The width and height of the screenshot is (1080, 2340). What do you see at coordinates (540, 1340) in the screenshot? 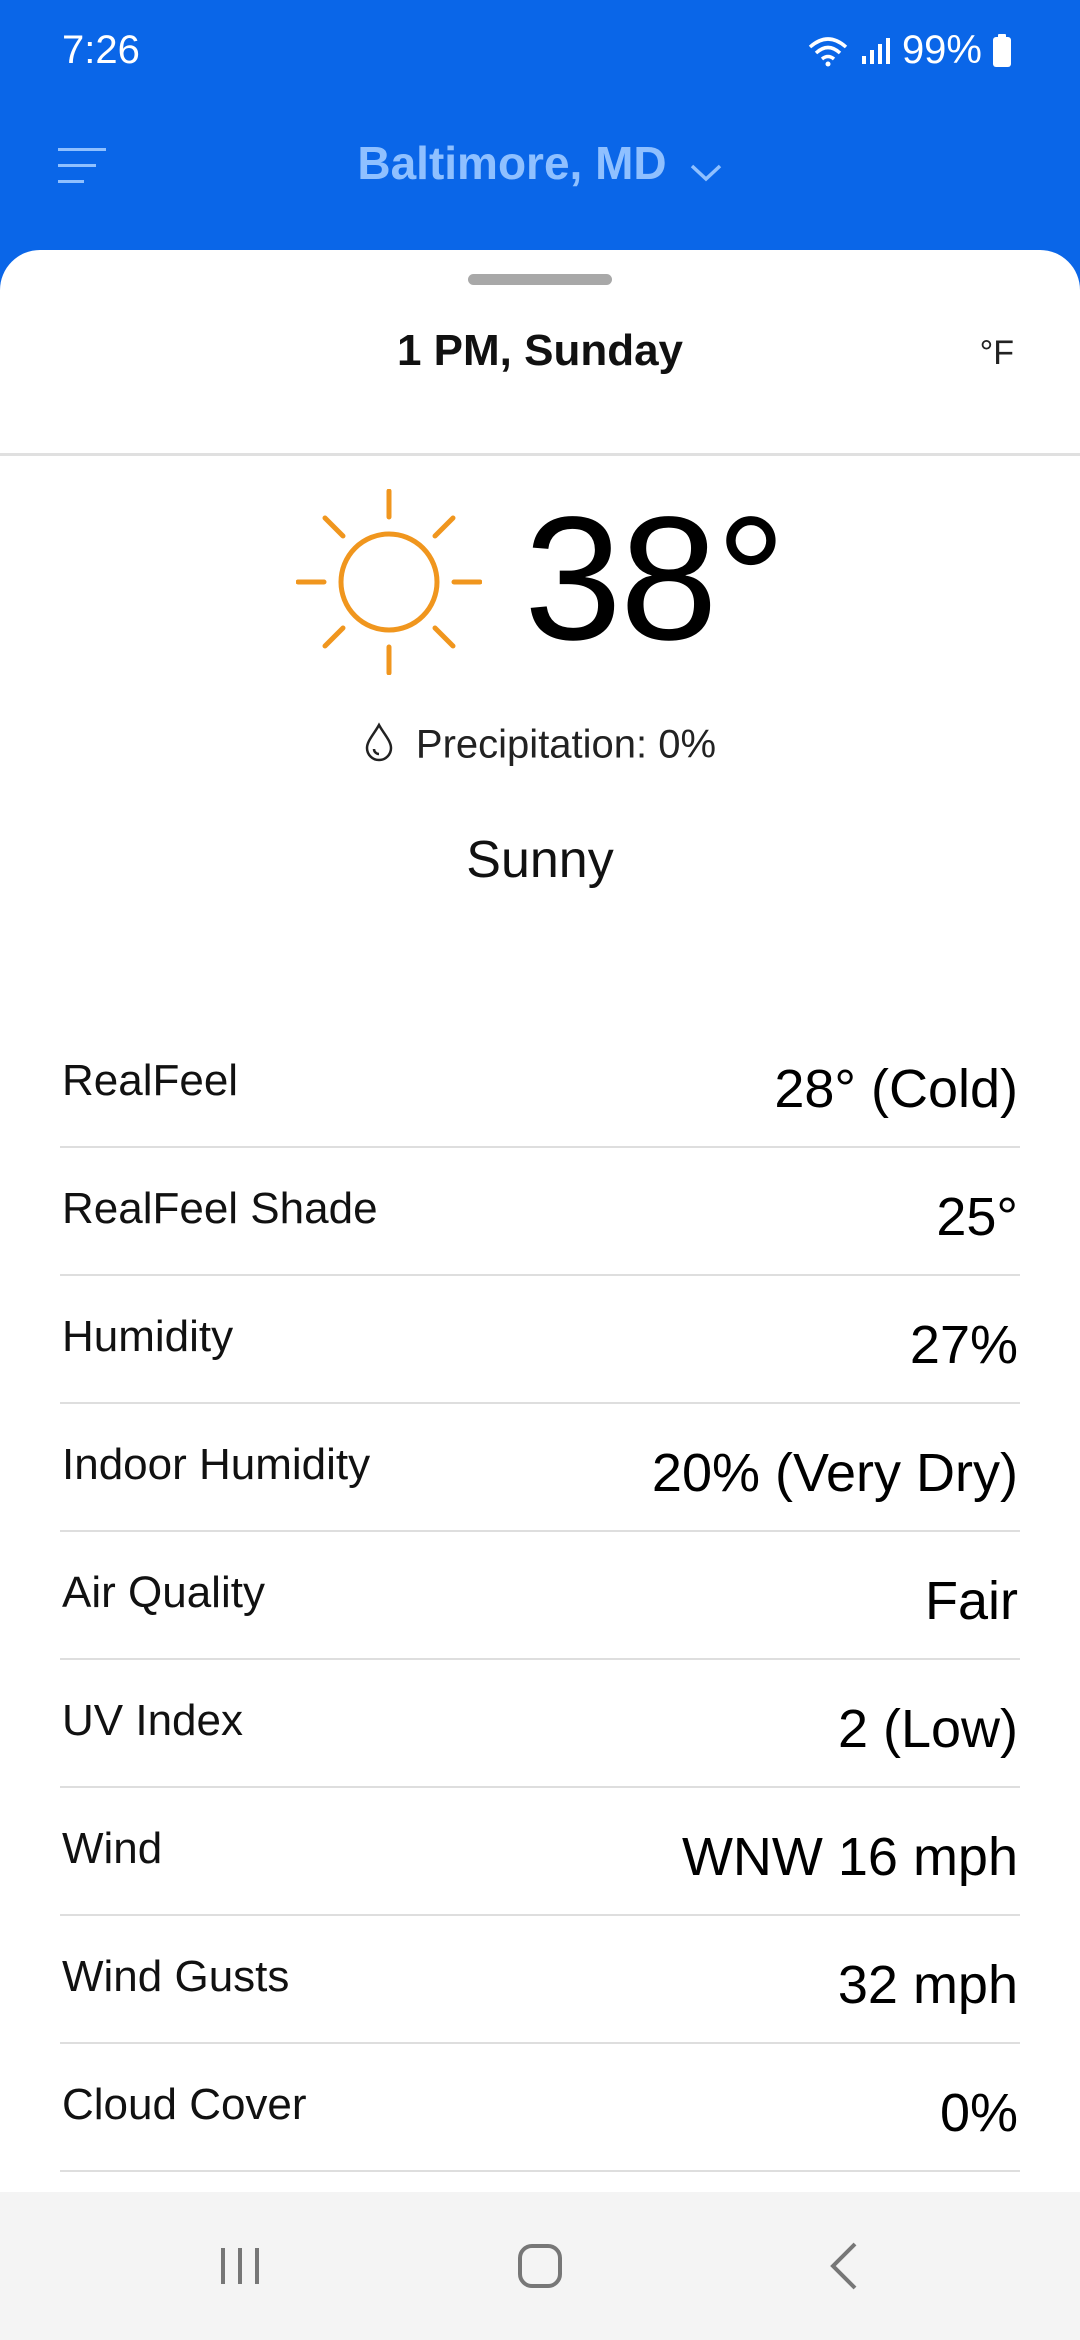
I see `detail-row-humidity: Humidity 27%` at bounding box center [540, 1340].